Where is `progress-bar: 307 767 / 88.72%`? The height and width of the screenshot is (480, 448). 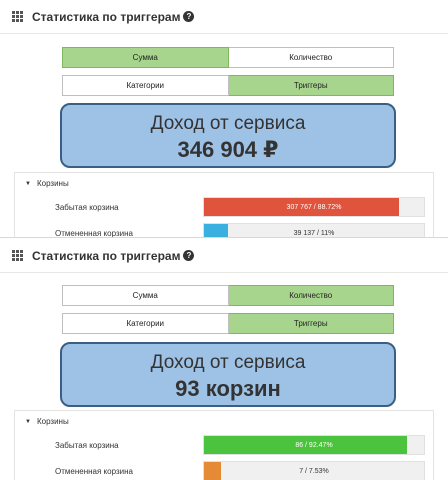
progress-bar: 307 767 / 88.72% is located at coordinates (314, 207).